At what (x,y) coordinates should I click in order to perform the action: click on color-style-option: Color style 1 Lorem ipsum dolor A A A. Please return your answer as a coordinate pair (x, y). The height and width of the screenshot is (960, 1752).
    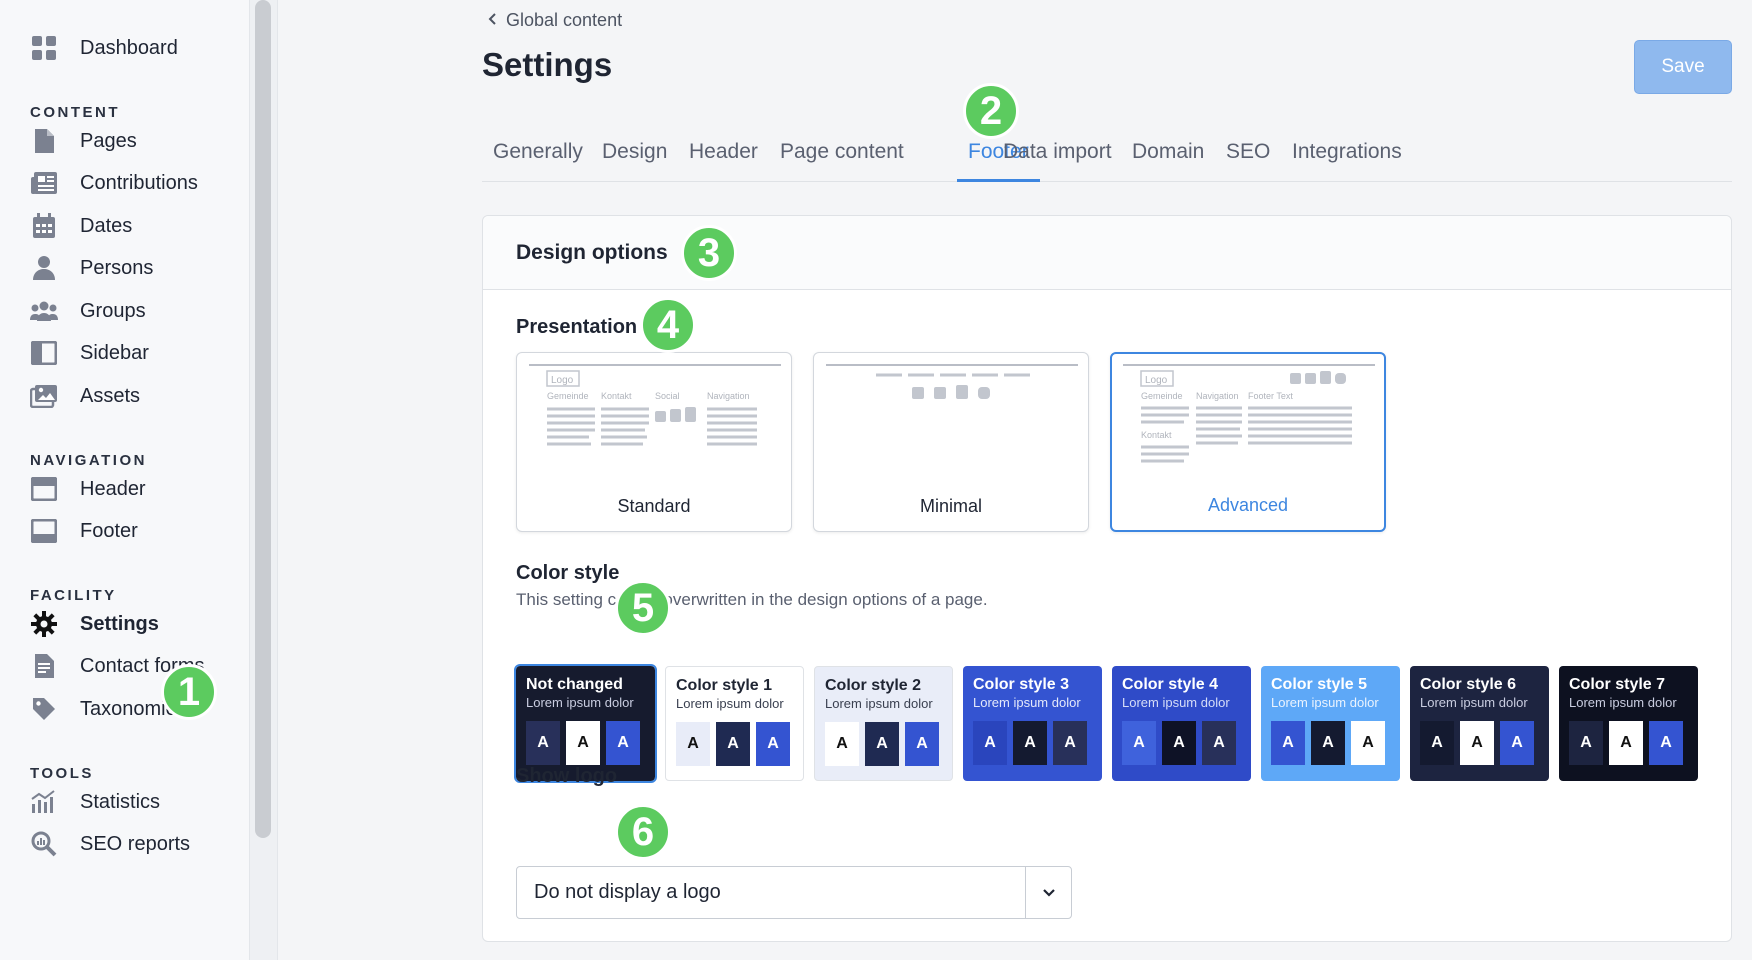
    Looking at the image, I should click on (734, 723).